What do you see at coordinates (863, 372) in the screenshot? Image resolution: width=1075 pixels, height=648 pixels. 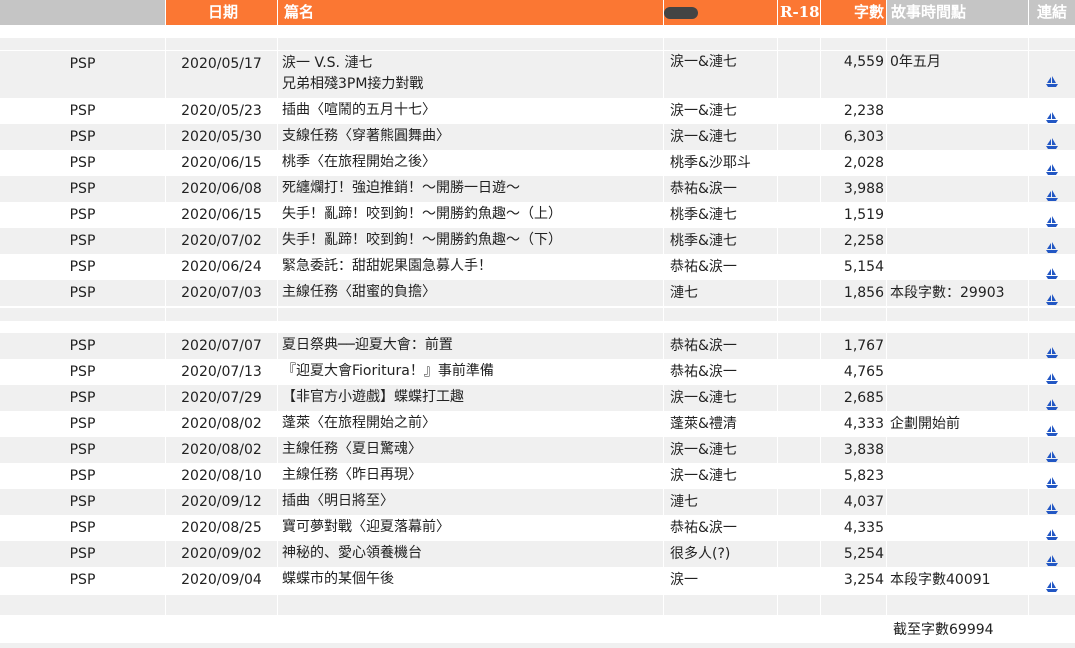 I see `word-count-cell: 4,765` at bounding box center [863, 372].